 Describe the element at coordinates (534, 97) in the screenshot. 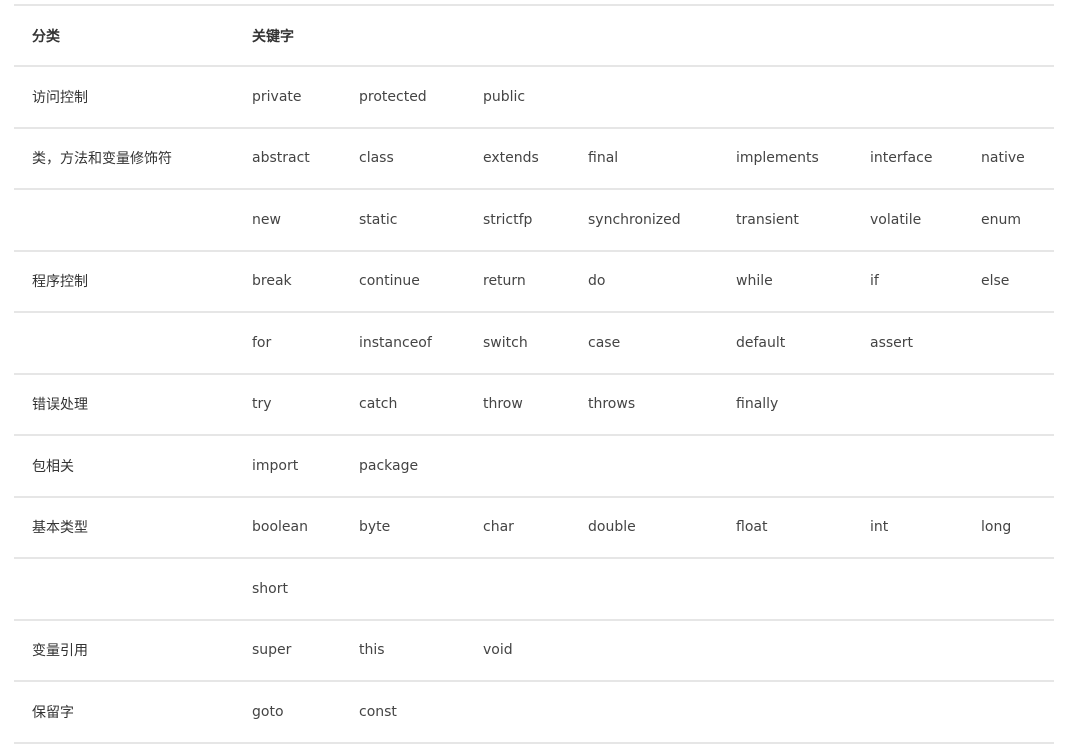

I see `table-row: 访问控制 private protected public` at that location.